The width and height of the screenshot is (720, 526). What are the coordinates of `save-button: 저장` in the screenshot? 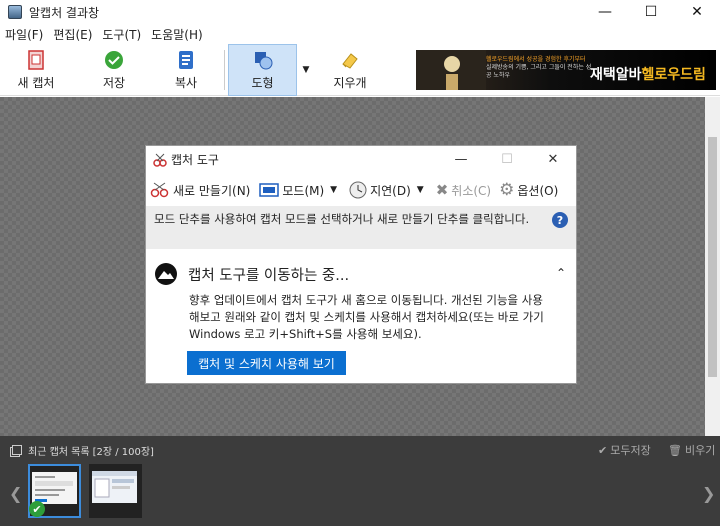 It's located at (114, 70).